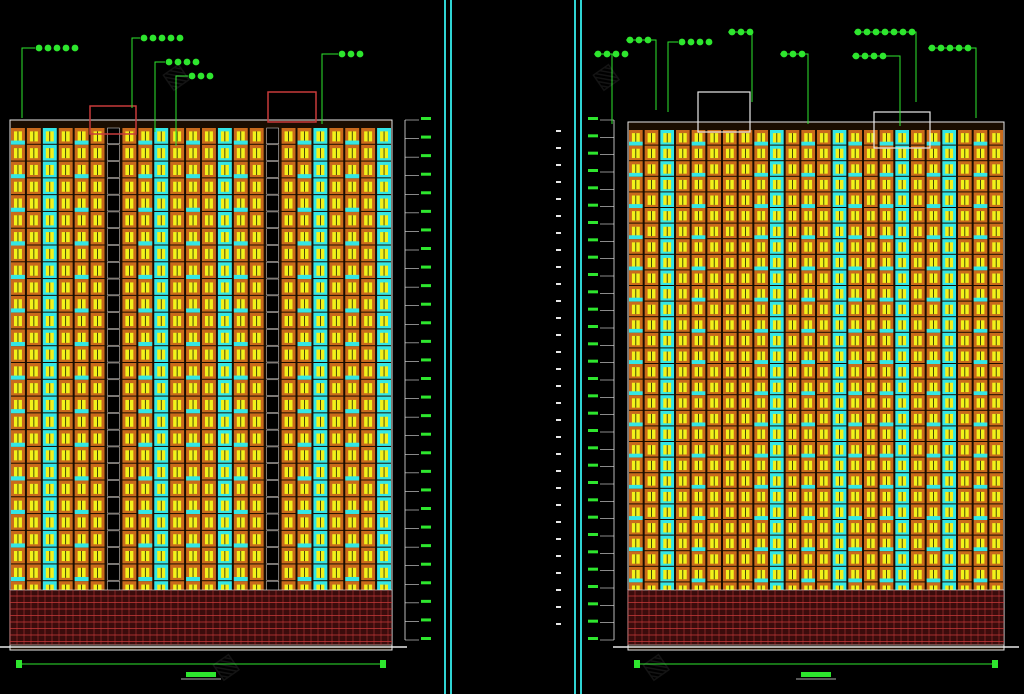 This screenshot has height=694, width=1024. Describe the element at coordinates (581, 347) in the screenshot. I see `sheet-border-right-inner` at that location.